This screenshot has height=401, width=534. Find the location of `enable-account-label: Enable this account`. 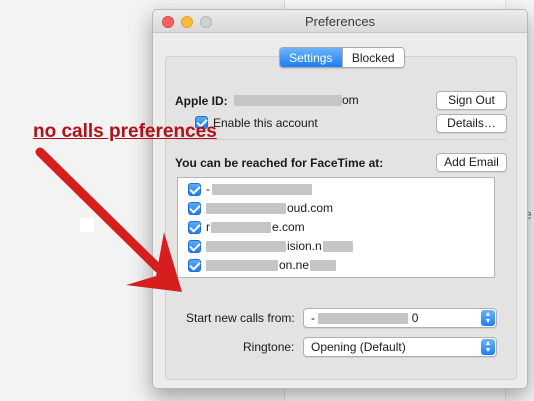

enable-account-label: Enable this account is located at coordinates (265, 123).